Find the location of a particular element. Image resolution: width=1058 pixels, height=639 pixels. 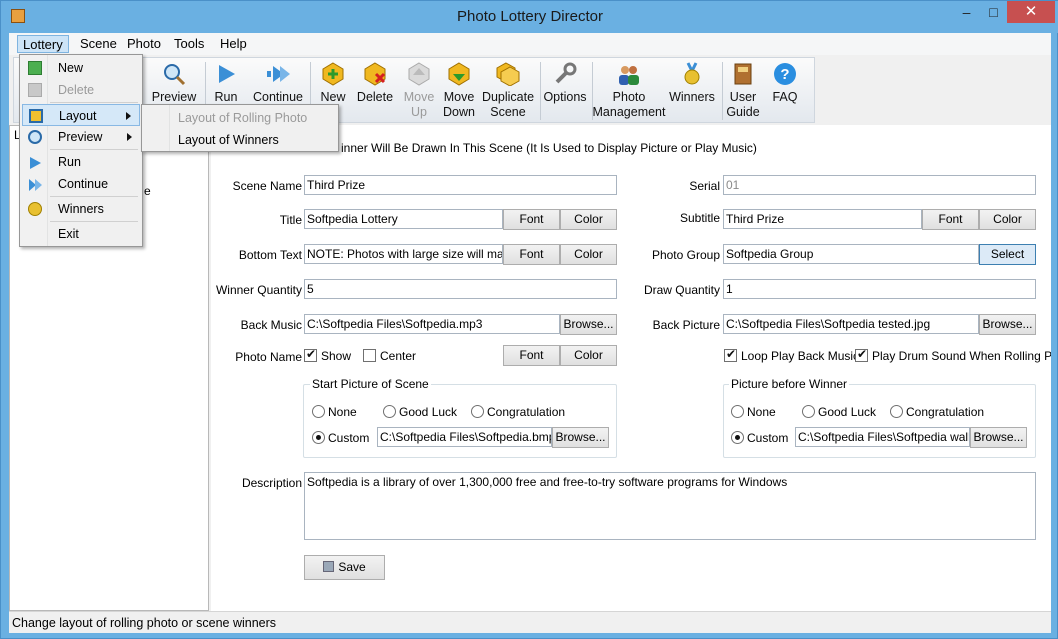

start-custom-radio is located at coordinates (318, 437).